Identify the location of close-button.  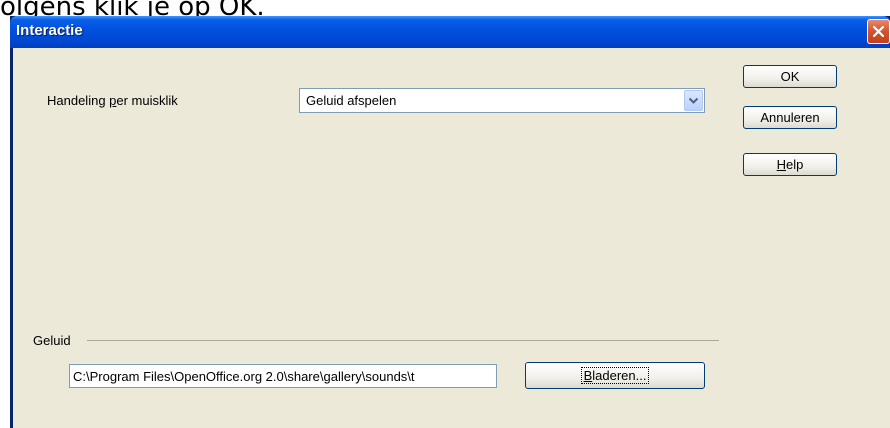
(878, 31).